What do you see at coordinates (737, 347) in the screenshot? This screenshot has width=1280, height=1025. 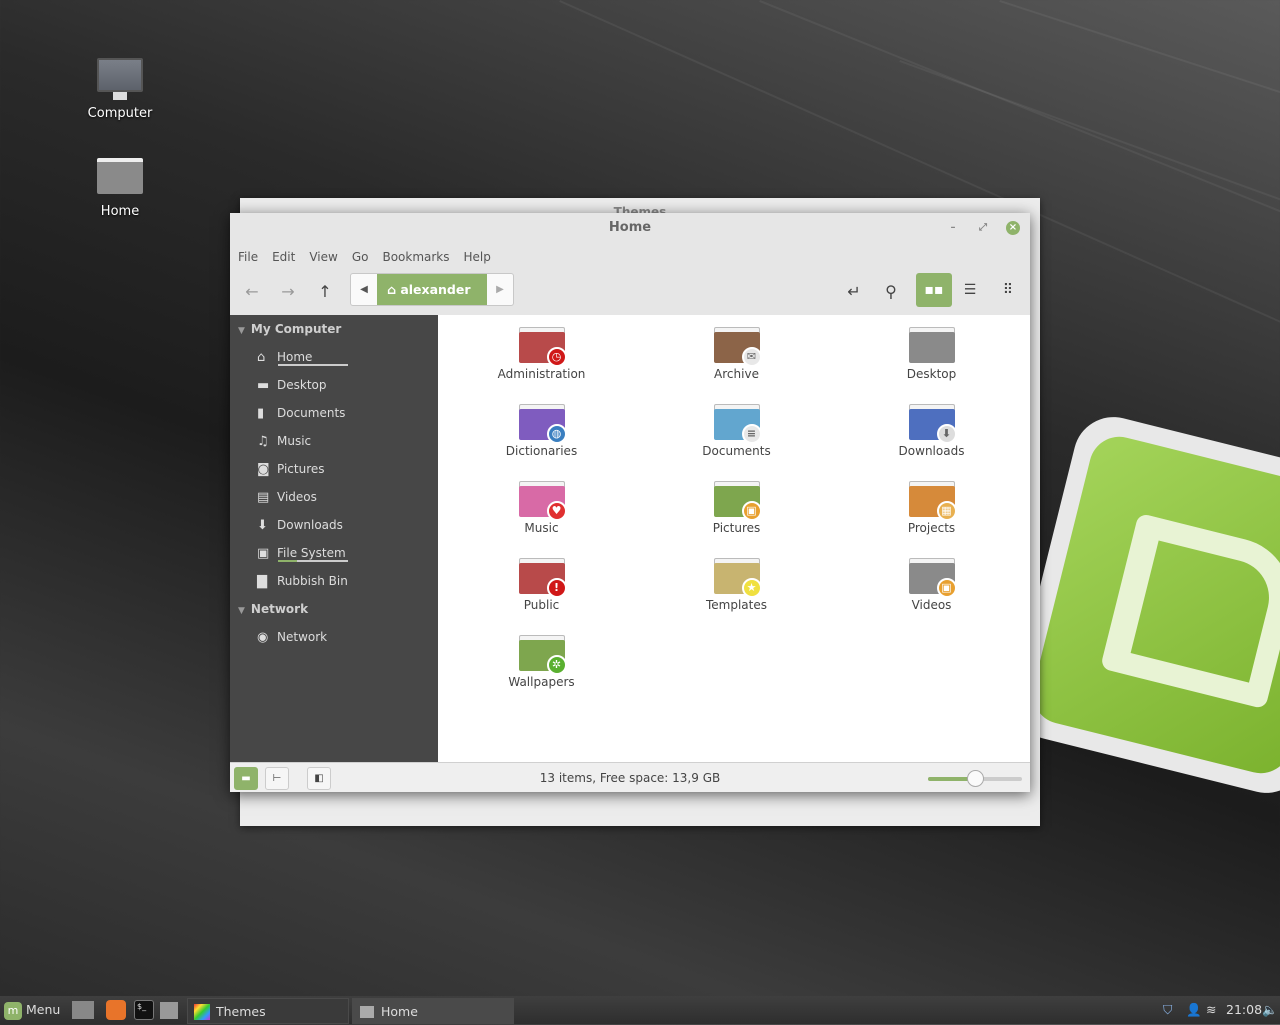 I see `folder-icon: ✉` at bounding box center [737, 347].